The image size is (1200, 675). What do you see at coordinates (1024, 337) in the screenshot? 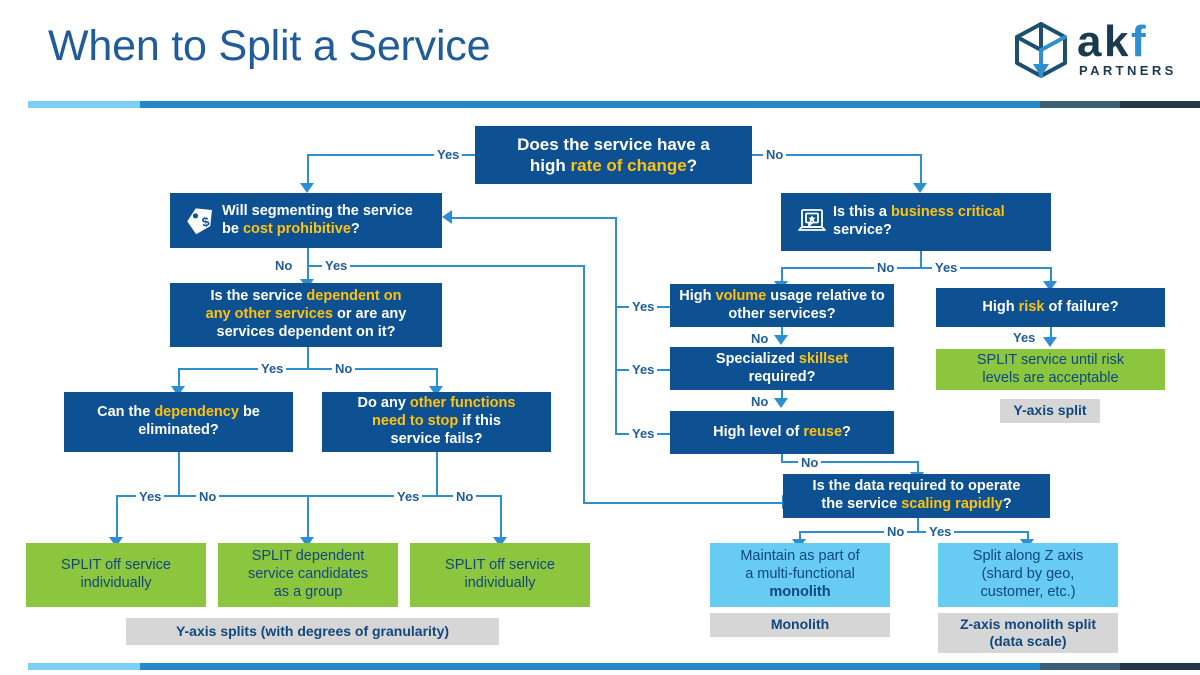
I see `label-risk-yes: Yes` at bounding box center [1024, 337].